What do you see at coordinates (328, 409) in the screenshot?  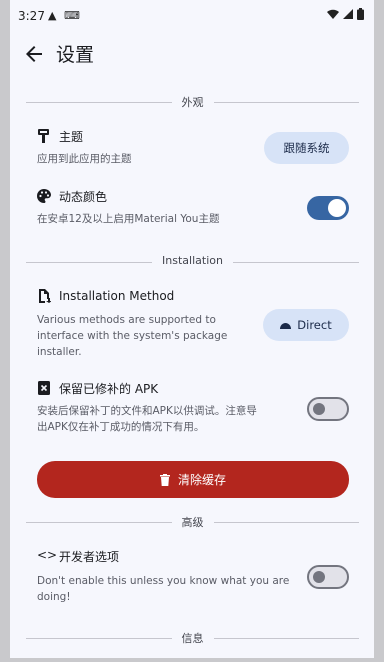 I see `keep-apk-toggle` at bounding box center [328, 409].